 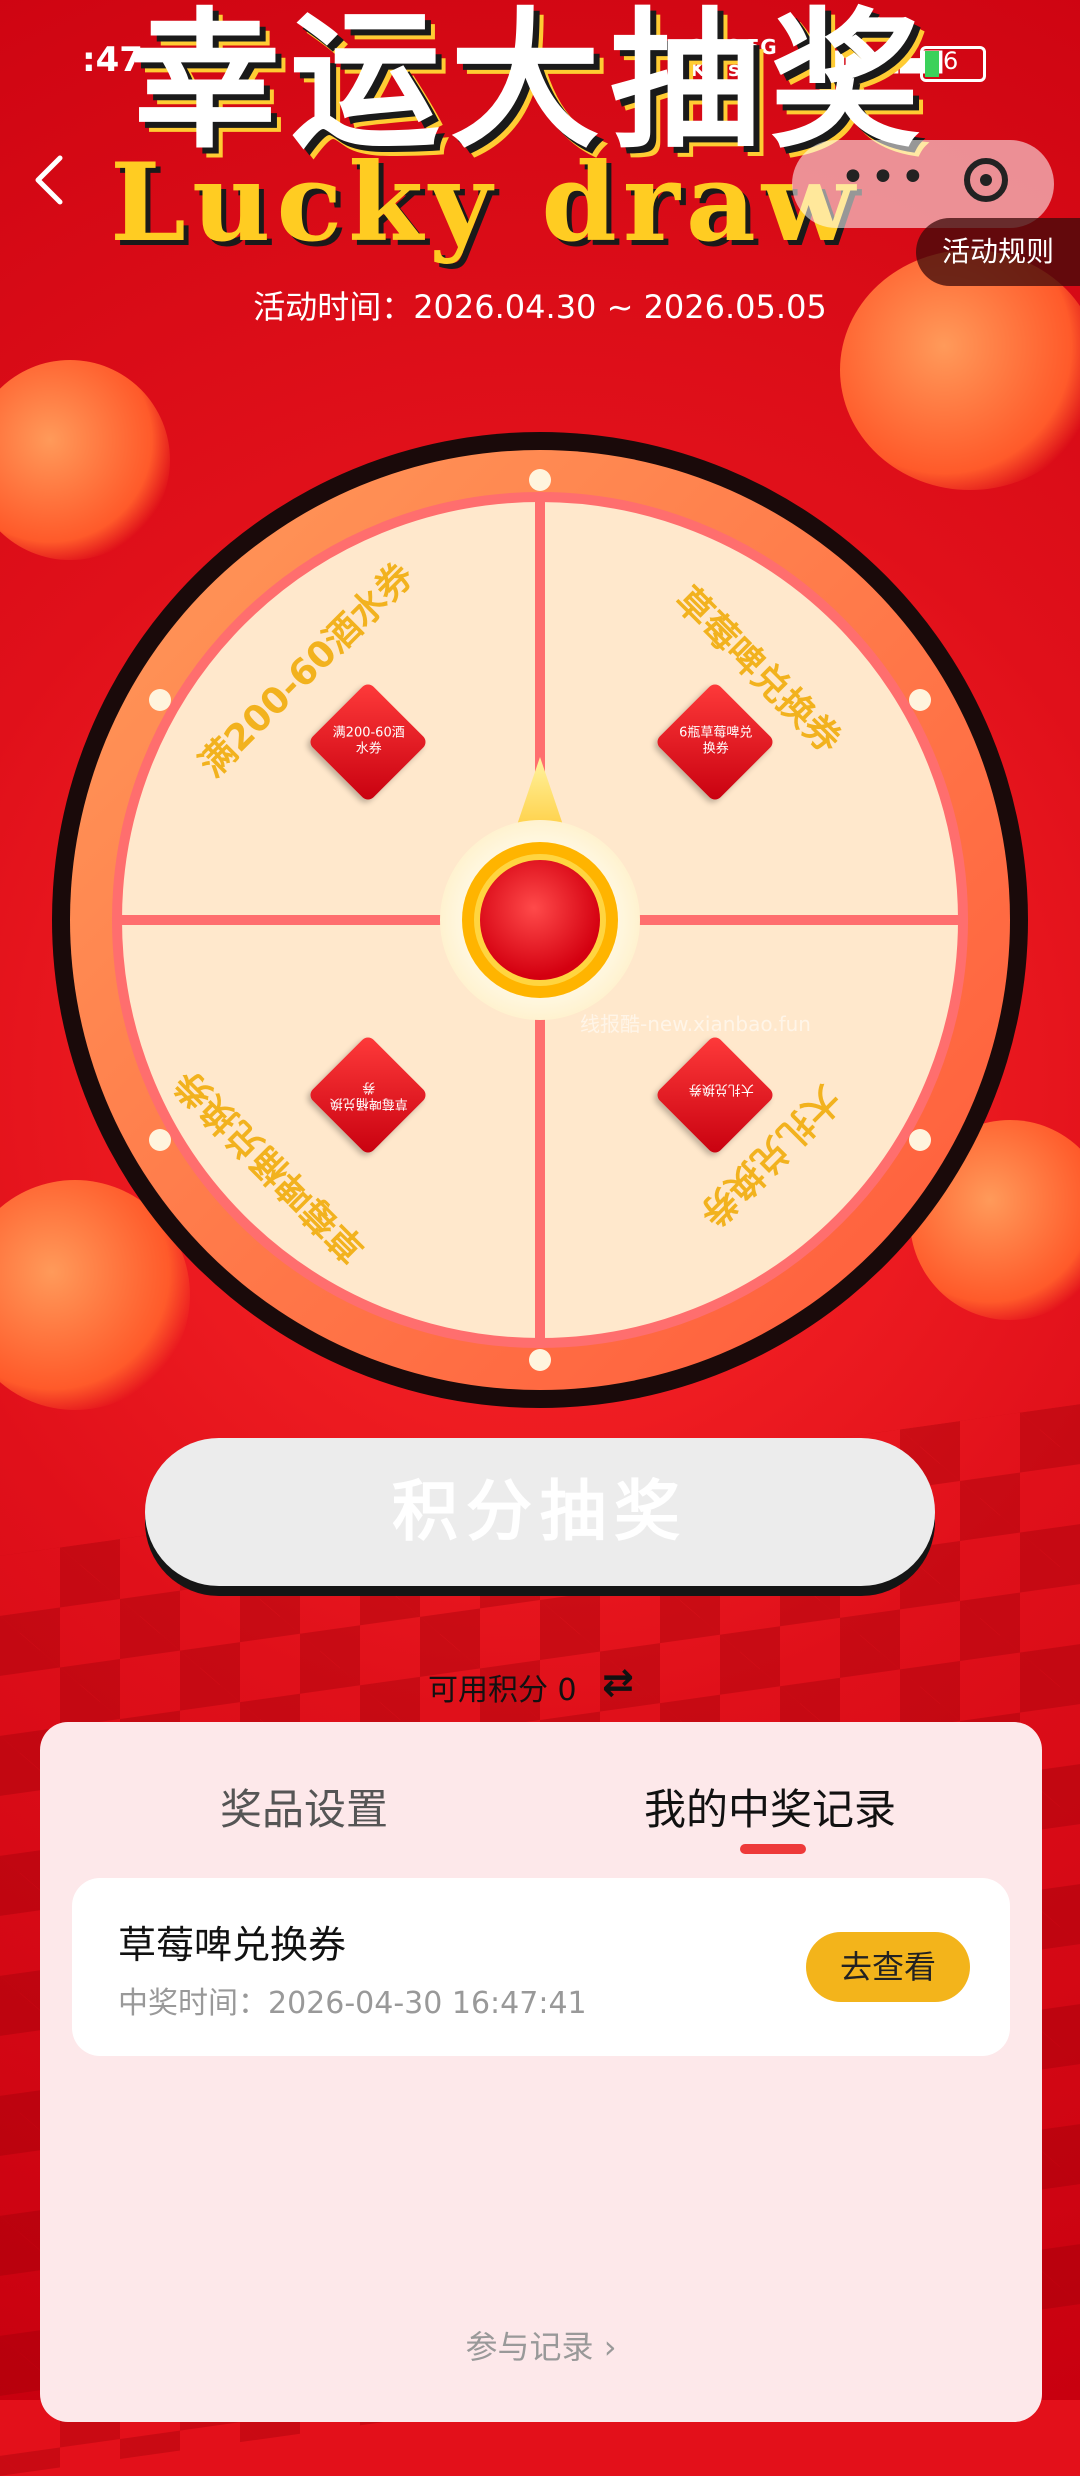 What do you see at coordinates (541, 2345) in the screenshot?
I see `participation-records-link: 参与记录 ›` at bounding box center [541, 2345].